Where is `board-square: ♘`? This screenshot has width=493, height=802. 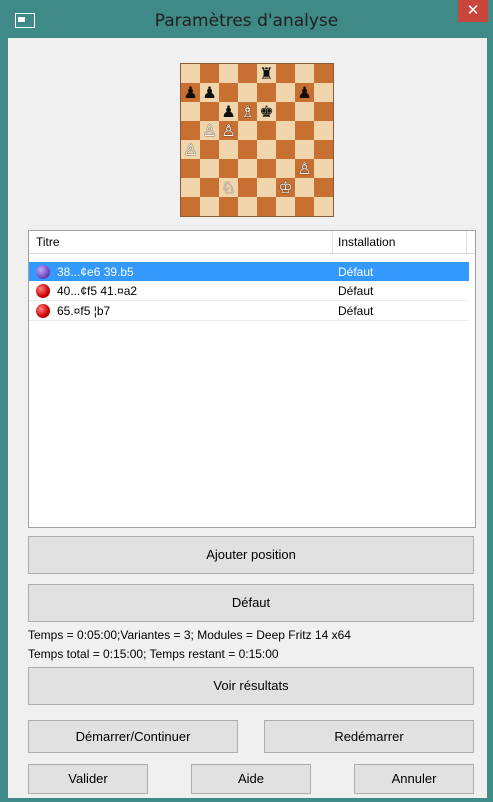 board-square: ♘ is located at coordinates (228, 187).